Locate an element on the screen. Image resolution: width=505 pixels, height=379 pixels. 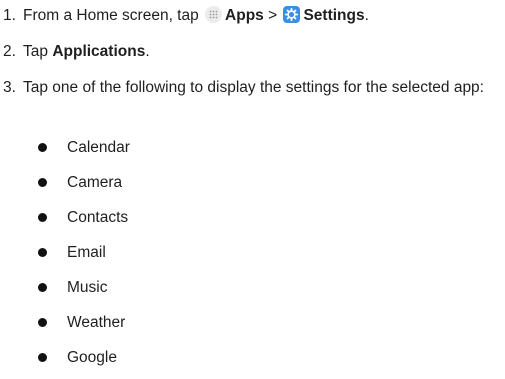
apps-grid-icon is located at coordinates (214, 14).